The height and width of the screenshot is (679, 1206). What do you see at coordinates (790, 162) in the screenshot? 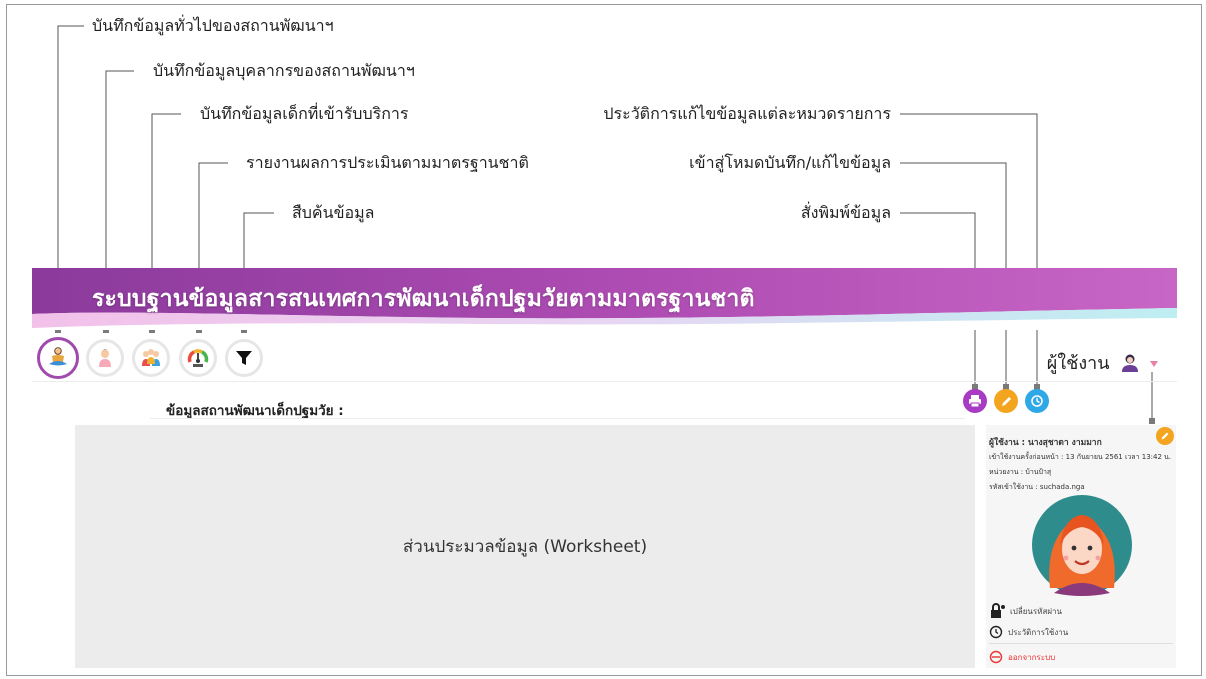
I see `callout-edit-mode: เข้าสู่โหมดบันทึก/แก้ไขข้อมูล` at bounding box center [790, 162].